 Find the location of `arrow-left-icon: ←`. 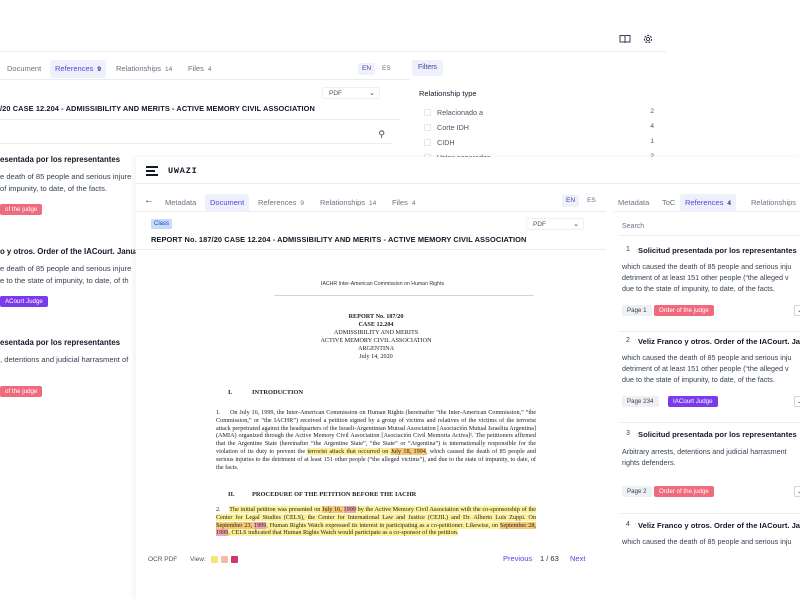

arrow-left-icon: ← is located at coordinates (149, 200).